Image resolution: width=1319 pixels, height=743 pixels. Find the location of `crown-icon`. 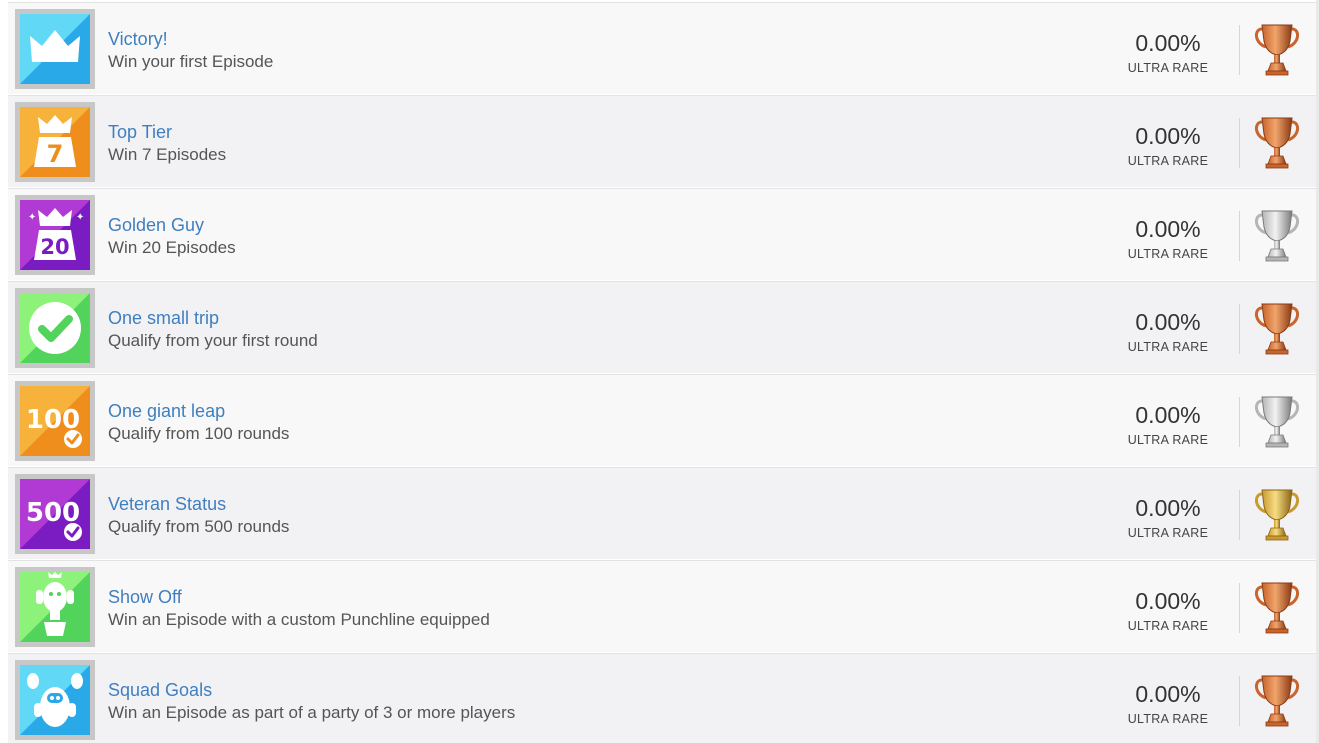

crown-icon is located at coordinates (55, 49).